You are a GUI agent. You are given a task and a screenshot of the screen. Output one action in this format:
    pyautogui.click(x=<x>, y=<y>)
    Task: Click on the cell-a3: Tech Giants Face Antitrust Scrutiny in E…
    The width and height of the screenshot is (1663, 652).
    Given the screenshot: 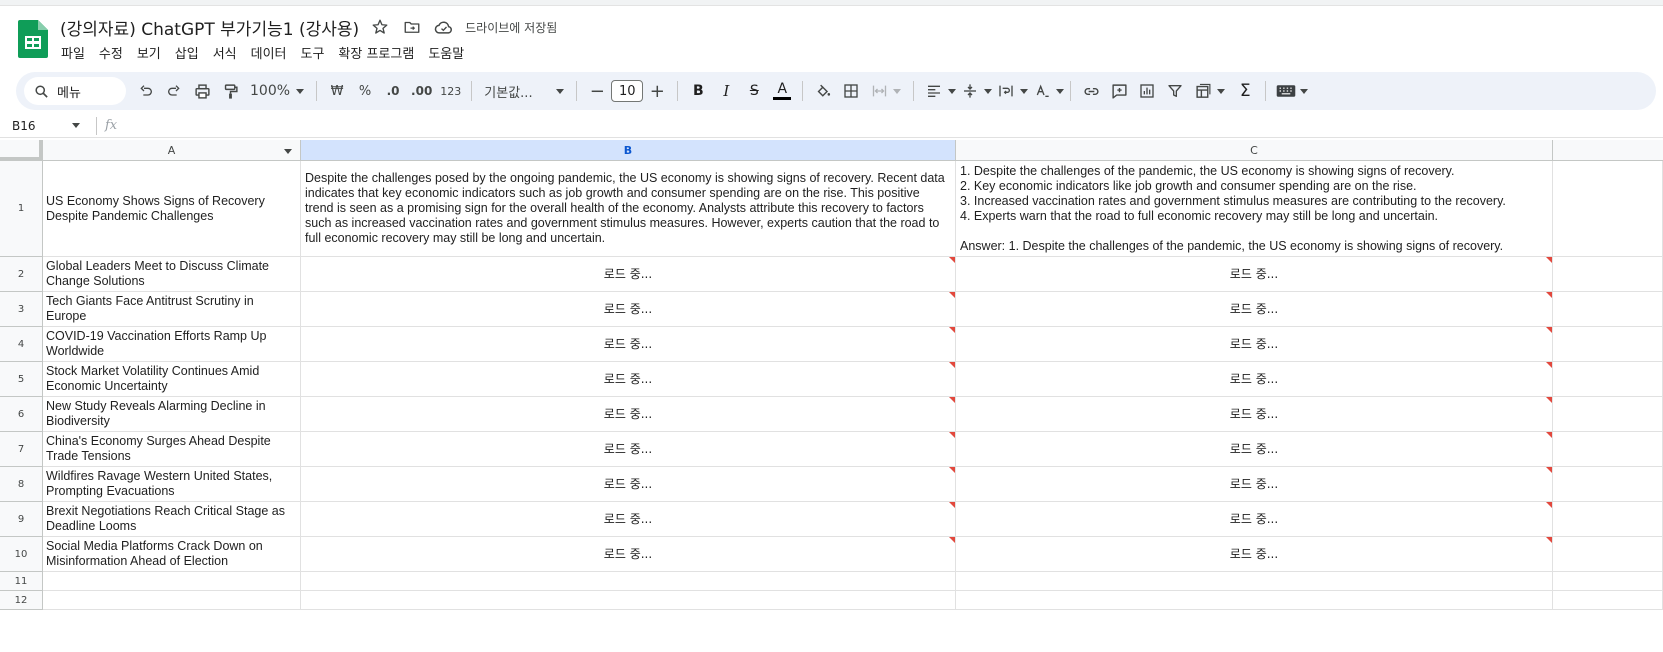 What is the action you would take?
    pyautogui.click(x=172, y=309)
    